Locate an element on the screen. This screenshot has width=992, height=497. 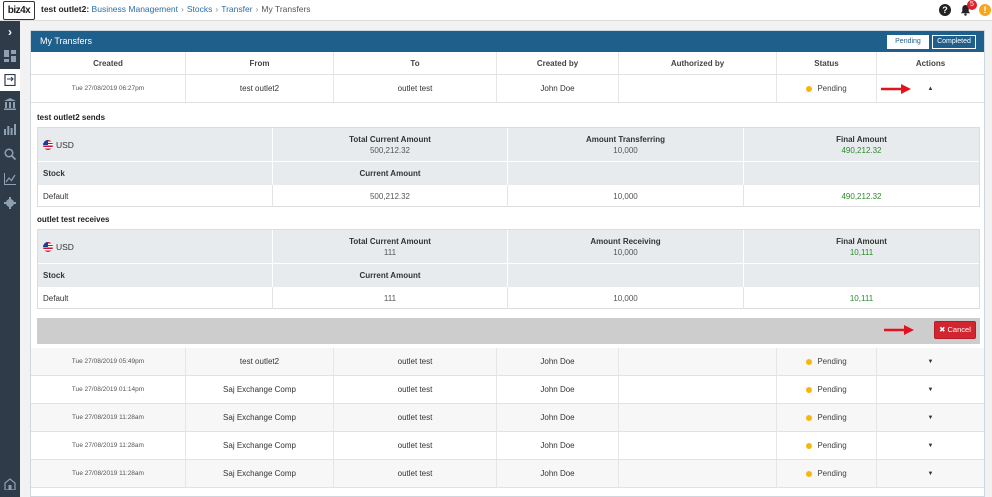
sends-total-cell: Total Current Amount 500,212.32 is located at coordinates (390, 144).